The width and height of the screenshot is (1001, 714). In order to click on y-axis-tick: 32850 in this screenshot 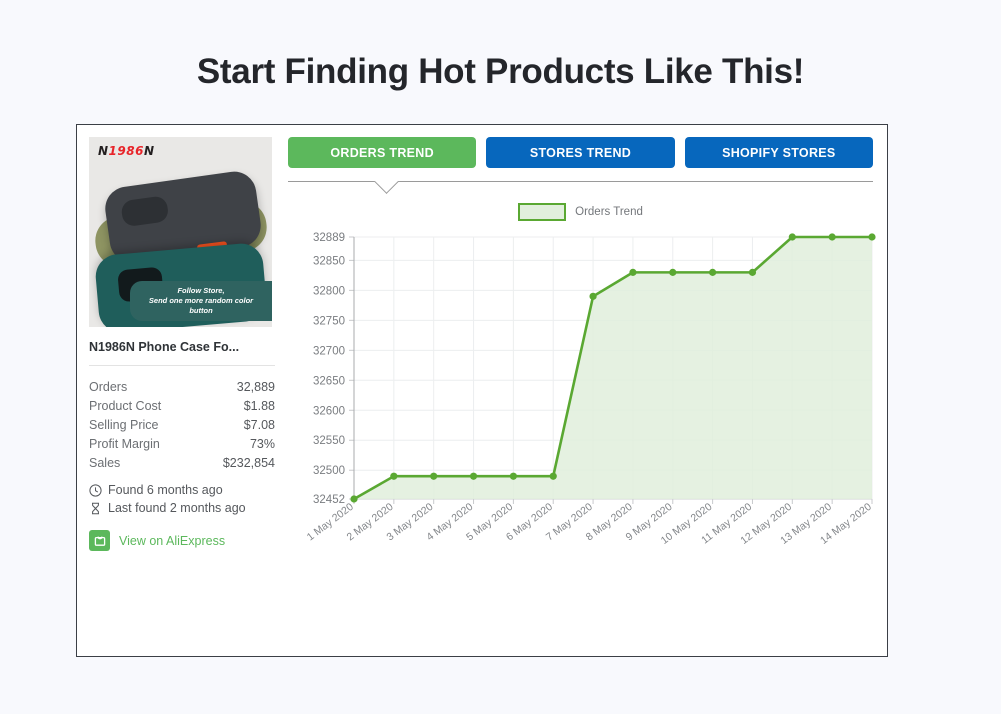, I will do `click(329, 261)`.